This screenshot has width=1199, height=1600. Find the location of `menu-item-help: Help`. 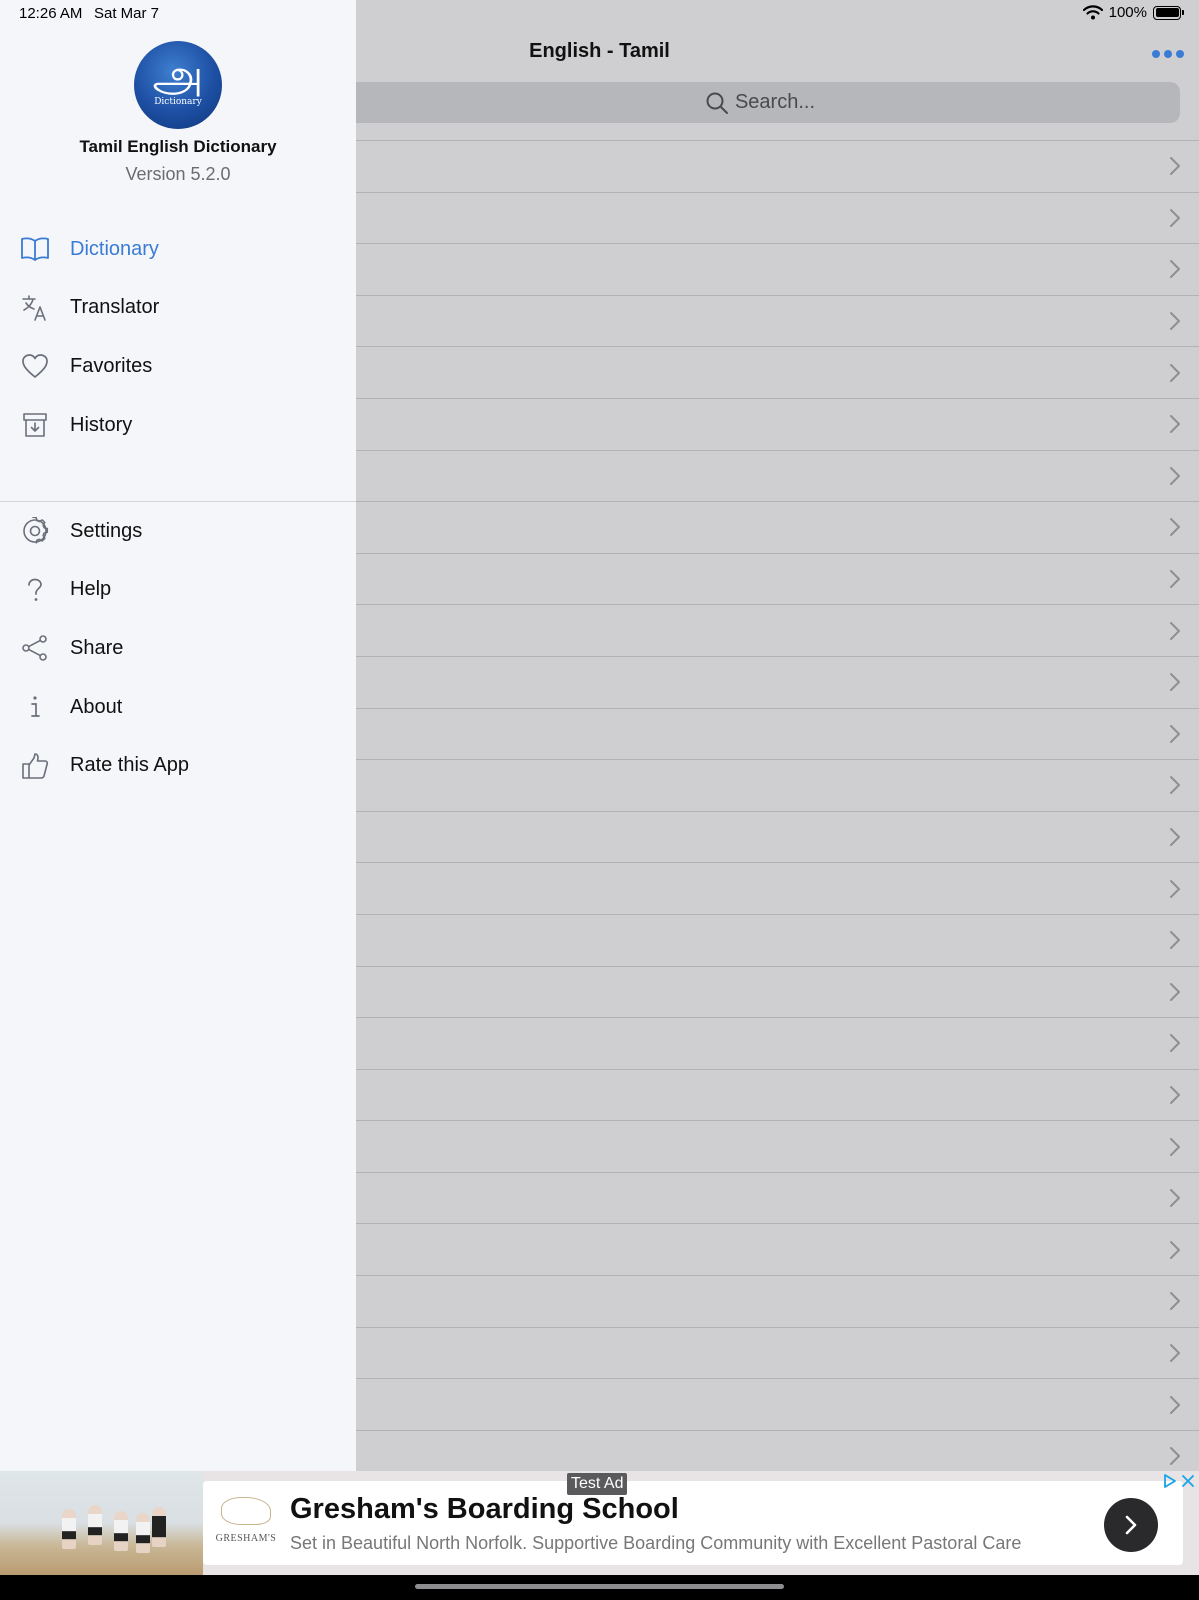

menu-item-help: Help is located at coordinates (178, 590).